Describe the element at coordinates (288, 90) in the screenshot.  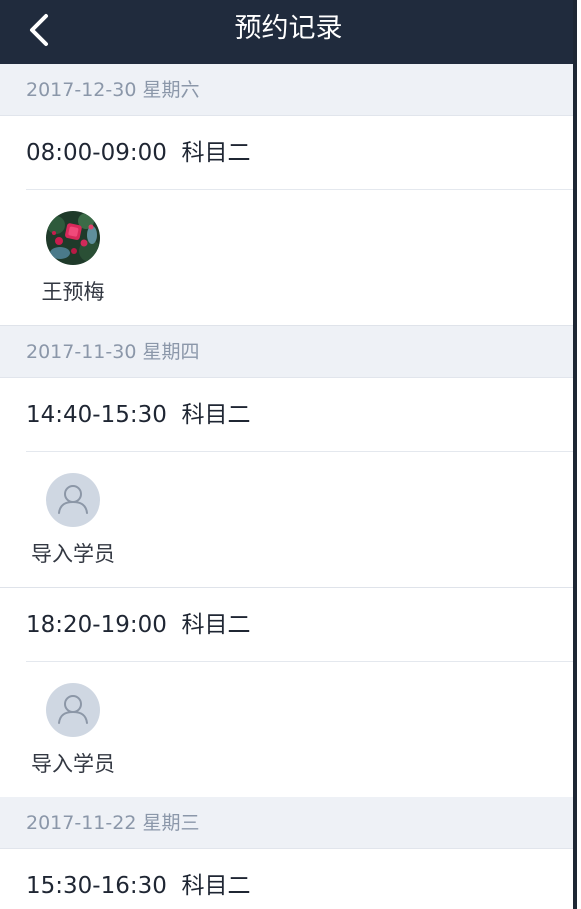
I see `date-header: 2017-12-30 星期六` at that location.